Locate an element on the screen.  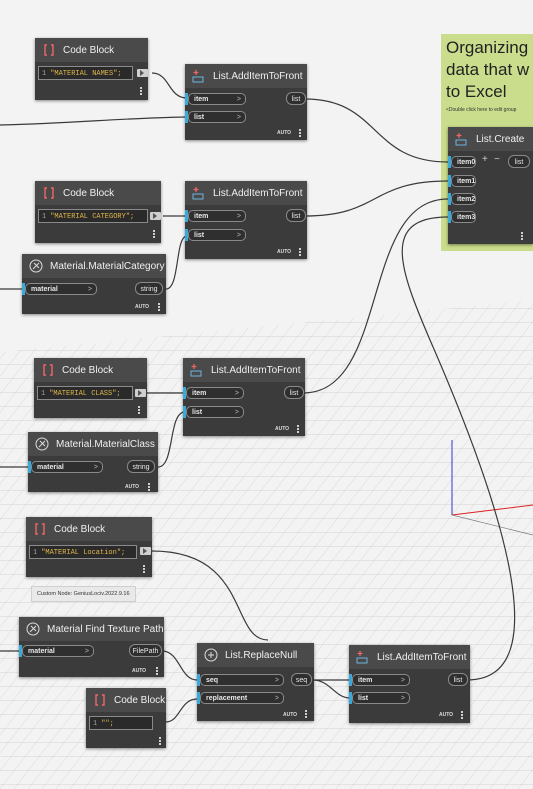
code-block-node-names: Code Block 1 "MATERIAL NAMES"; is located at coordinates (91, 69).